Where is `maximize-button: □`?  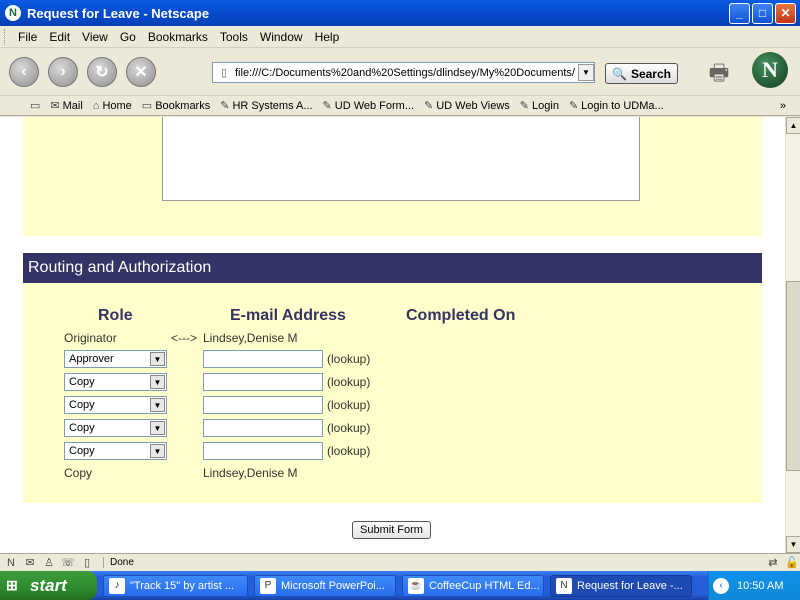 maximize-button: □ is located at coordinates (762, 13).